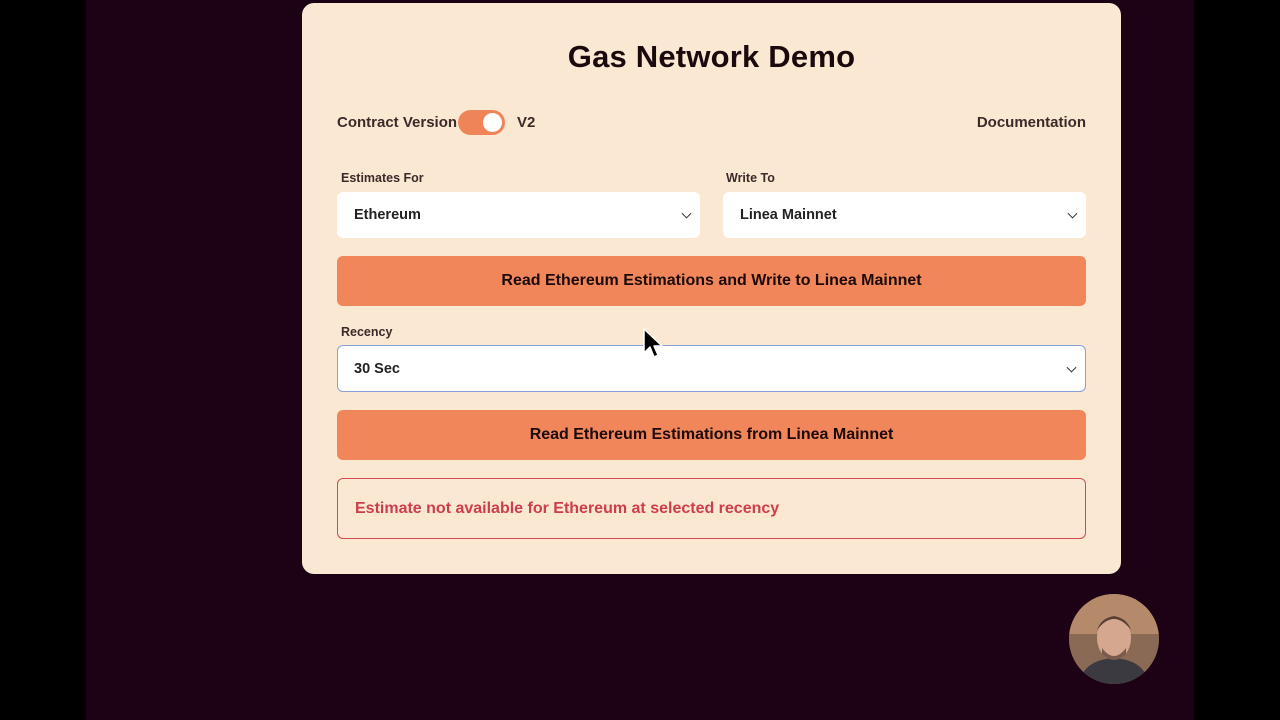  Describe the element at coordinates (382, 178) in the screenshot. I see `estimates-for-label: Estimates For` at that location.